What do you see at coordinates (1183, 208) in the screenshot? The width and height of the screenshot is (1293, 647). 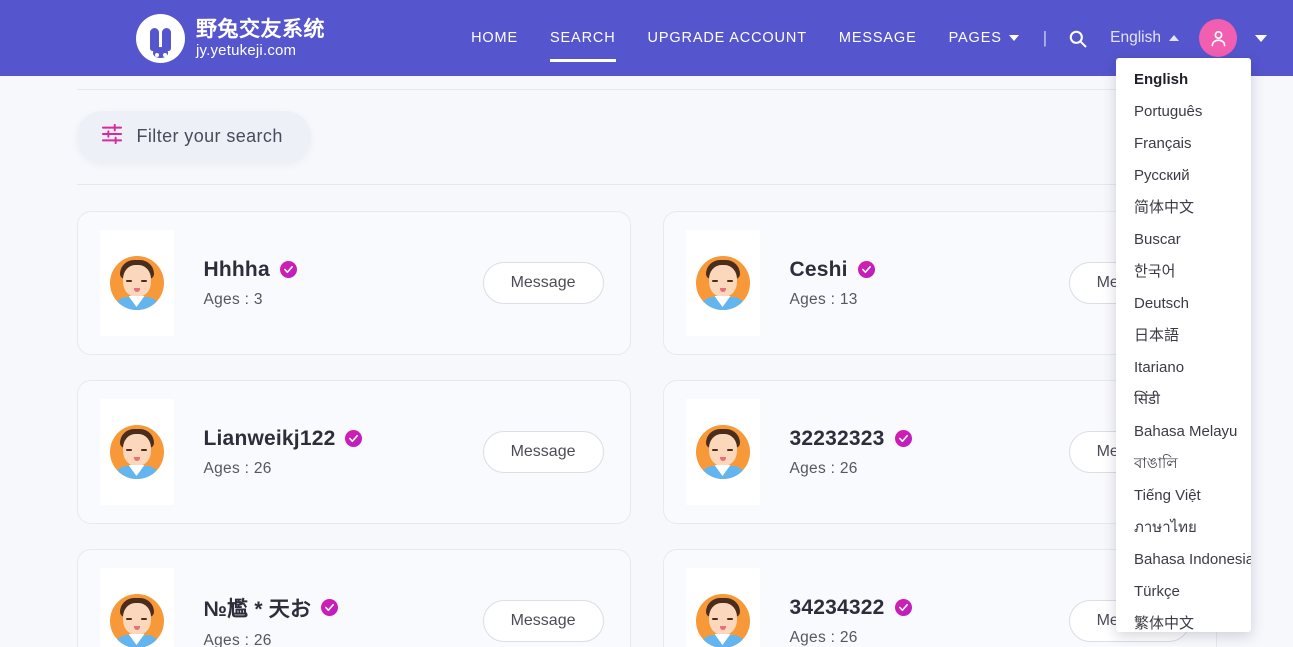 I see `language-option-4: 简体中文` at bounding box center [1183, 208].